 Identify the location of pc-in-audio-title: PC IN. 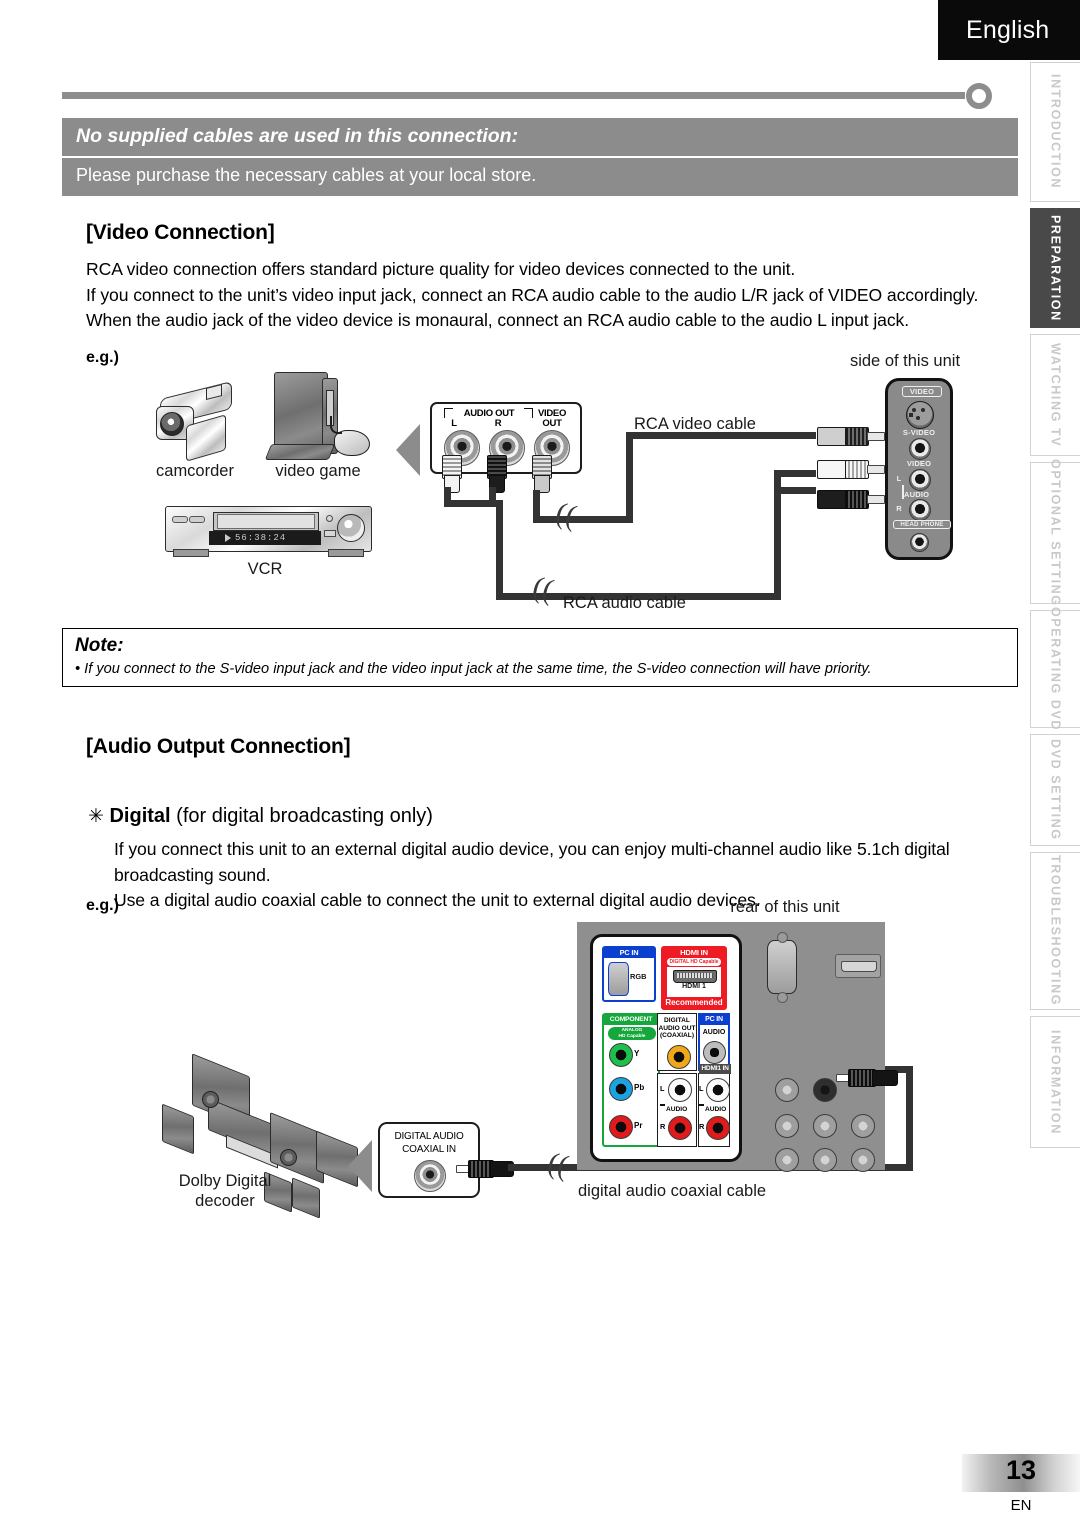
(714, 1020).